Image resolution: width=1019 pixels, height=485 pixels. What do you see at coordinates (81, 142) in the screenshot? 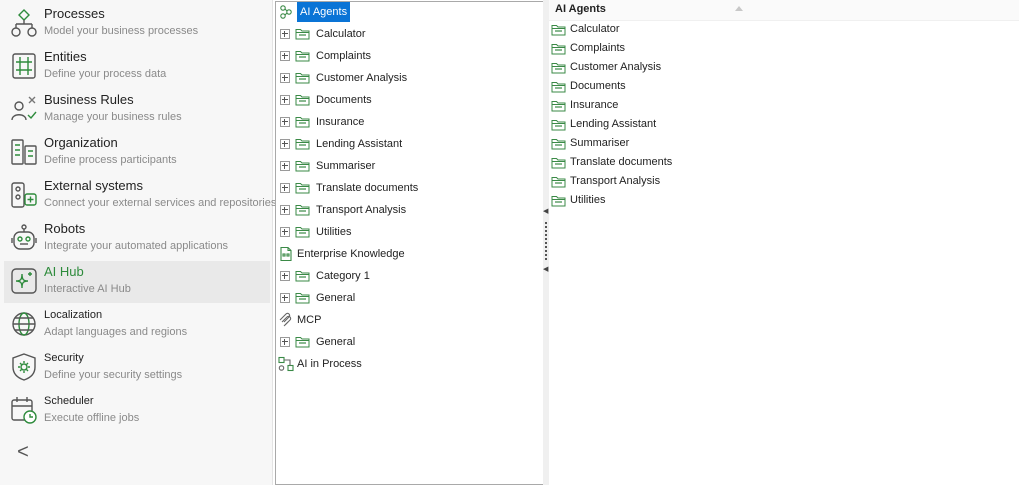
I see `nav-title: Organization` at bounding box center [81, 142].